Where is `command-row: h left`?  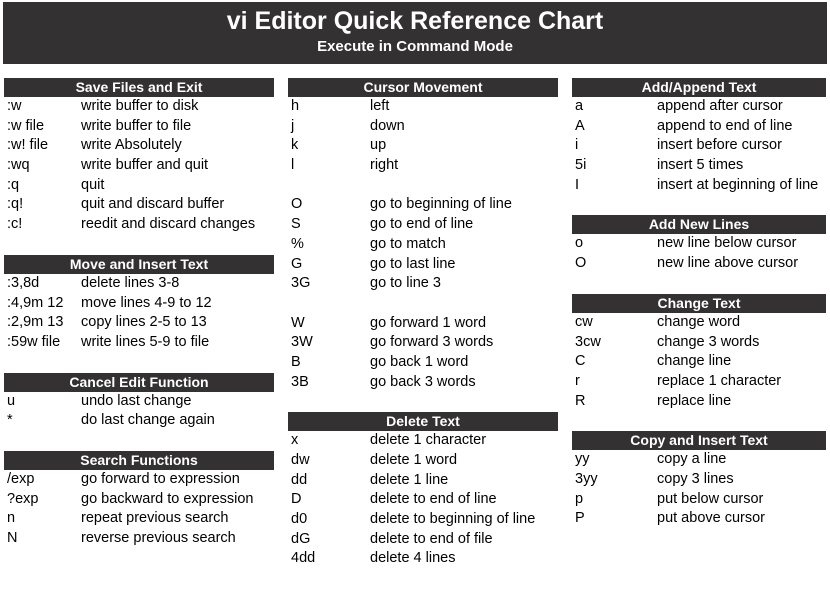 command-row: h left is located at coordinates (423, 107).